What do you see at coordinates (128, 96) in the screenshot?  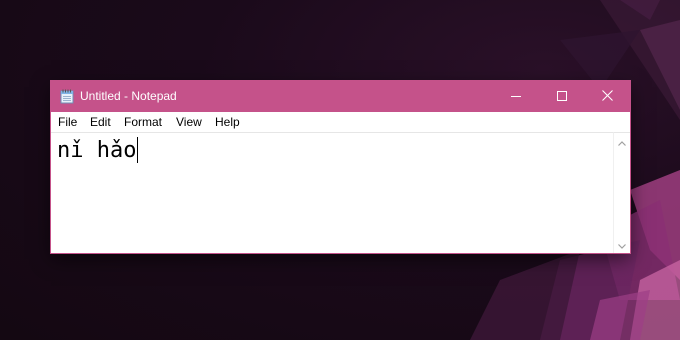 I see `window-title: Untitled - Notepad` at bounding box center [128, 96].